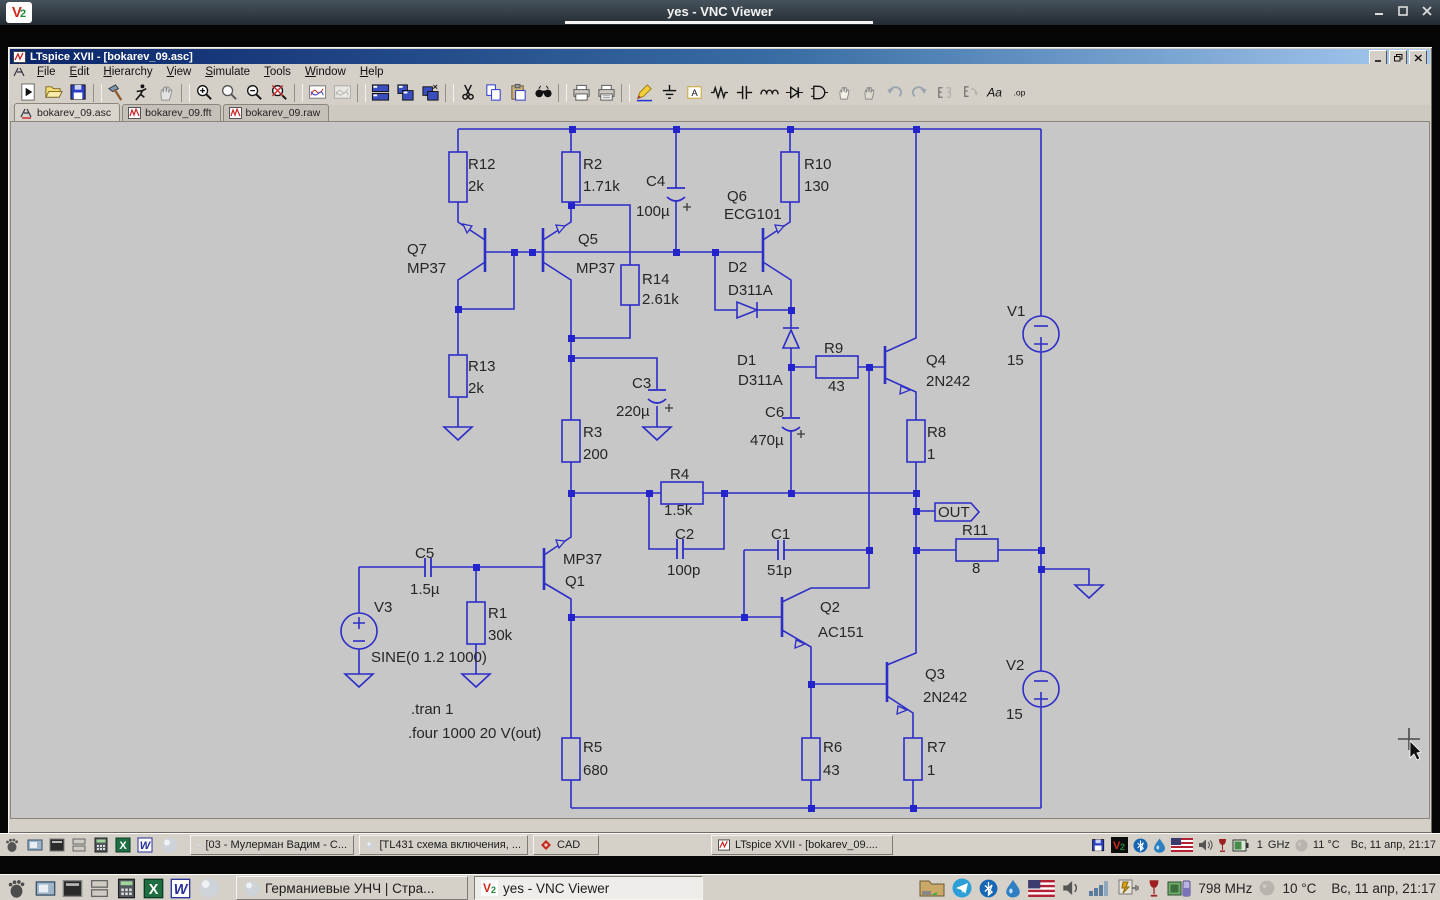 The height and width of the screenshot is (900, 1440). Describe the element at coordinates (844, 92) in the screenshot. I see `move-tool-button` at that location.